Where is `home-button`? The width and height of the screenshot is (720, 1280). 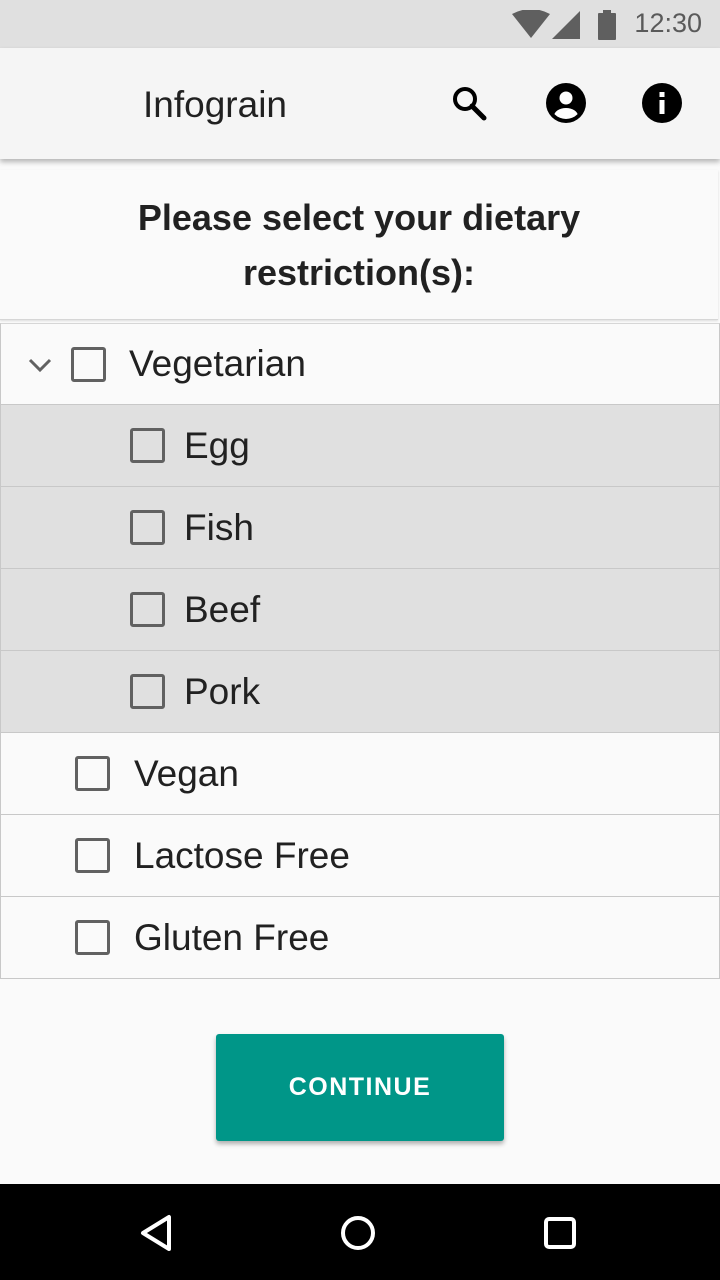
home-button is located at coordinates (358, 1233).